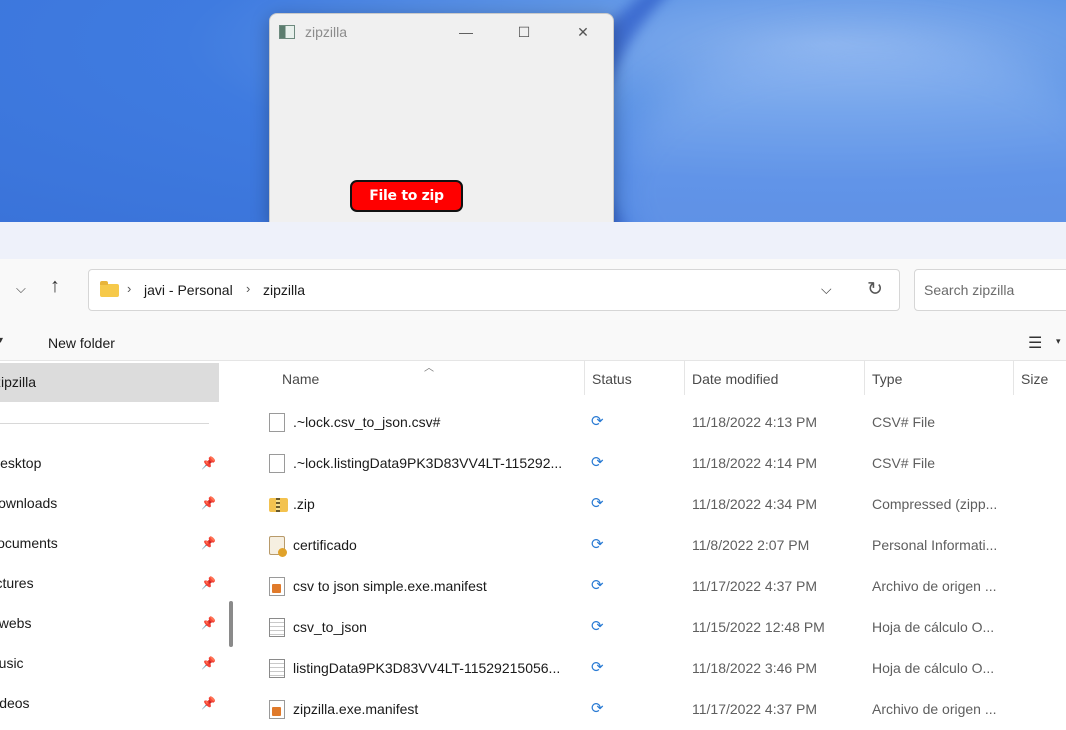 Image resolution: width=1066 pixels, height=730 pixels. What do you see at coordinates (278, 505) in the screenshot?
I see `zip-folder-icon` at bounding box center [278, 505].